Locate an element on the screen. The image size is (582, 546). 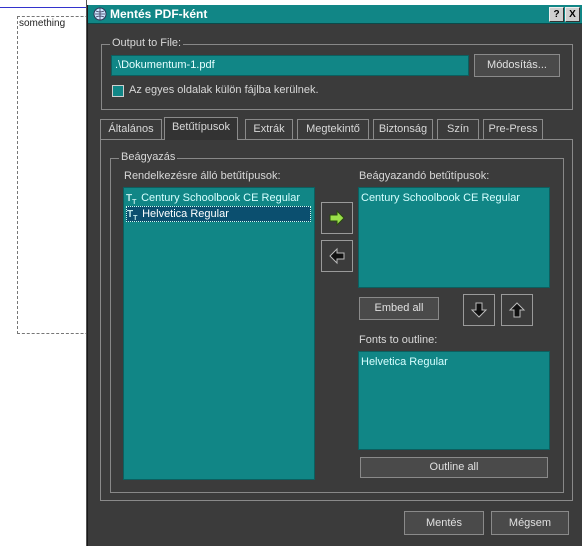
add-to-embed-button is located at coordinates (337, 218).